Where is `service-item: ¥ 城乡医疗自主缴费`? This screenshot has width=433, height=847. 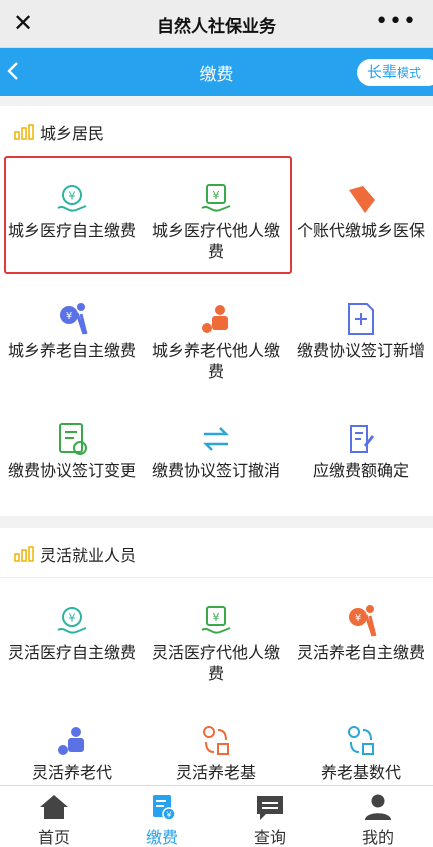
service-item: ¥ 城乡医疗自主缴费 is located at coordinates (72, 218).